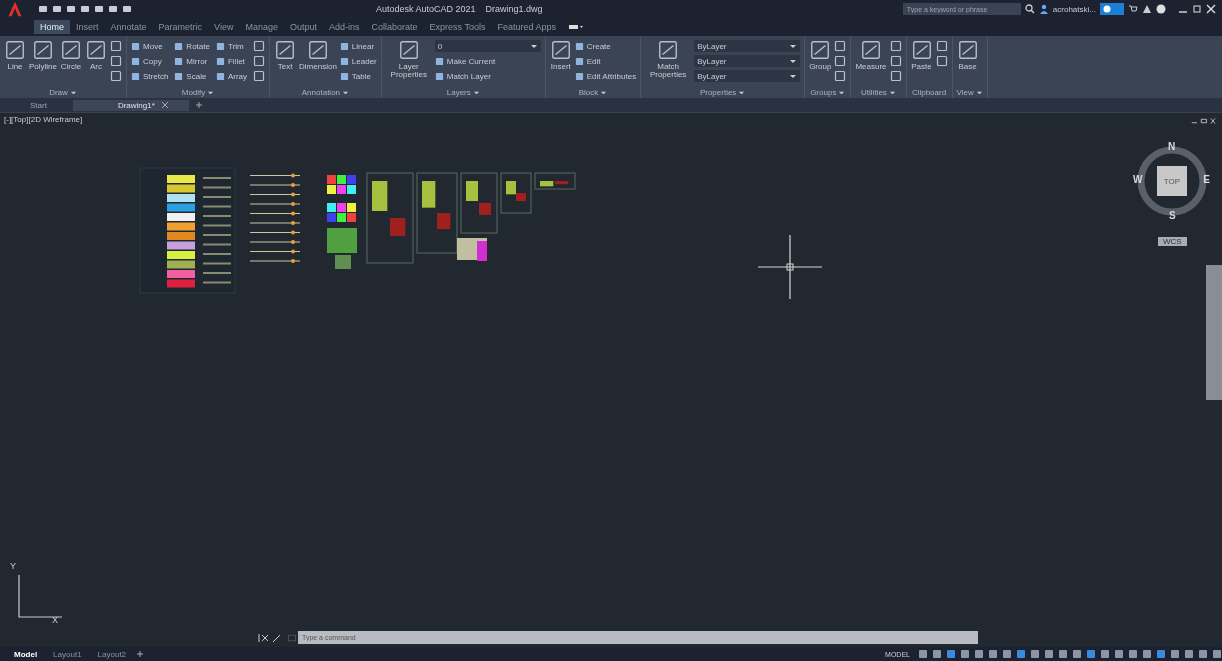 This screenshot has width=1222, height=661. I want to click on panel-title: Clipboard, so click(929, 92).